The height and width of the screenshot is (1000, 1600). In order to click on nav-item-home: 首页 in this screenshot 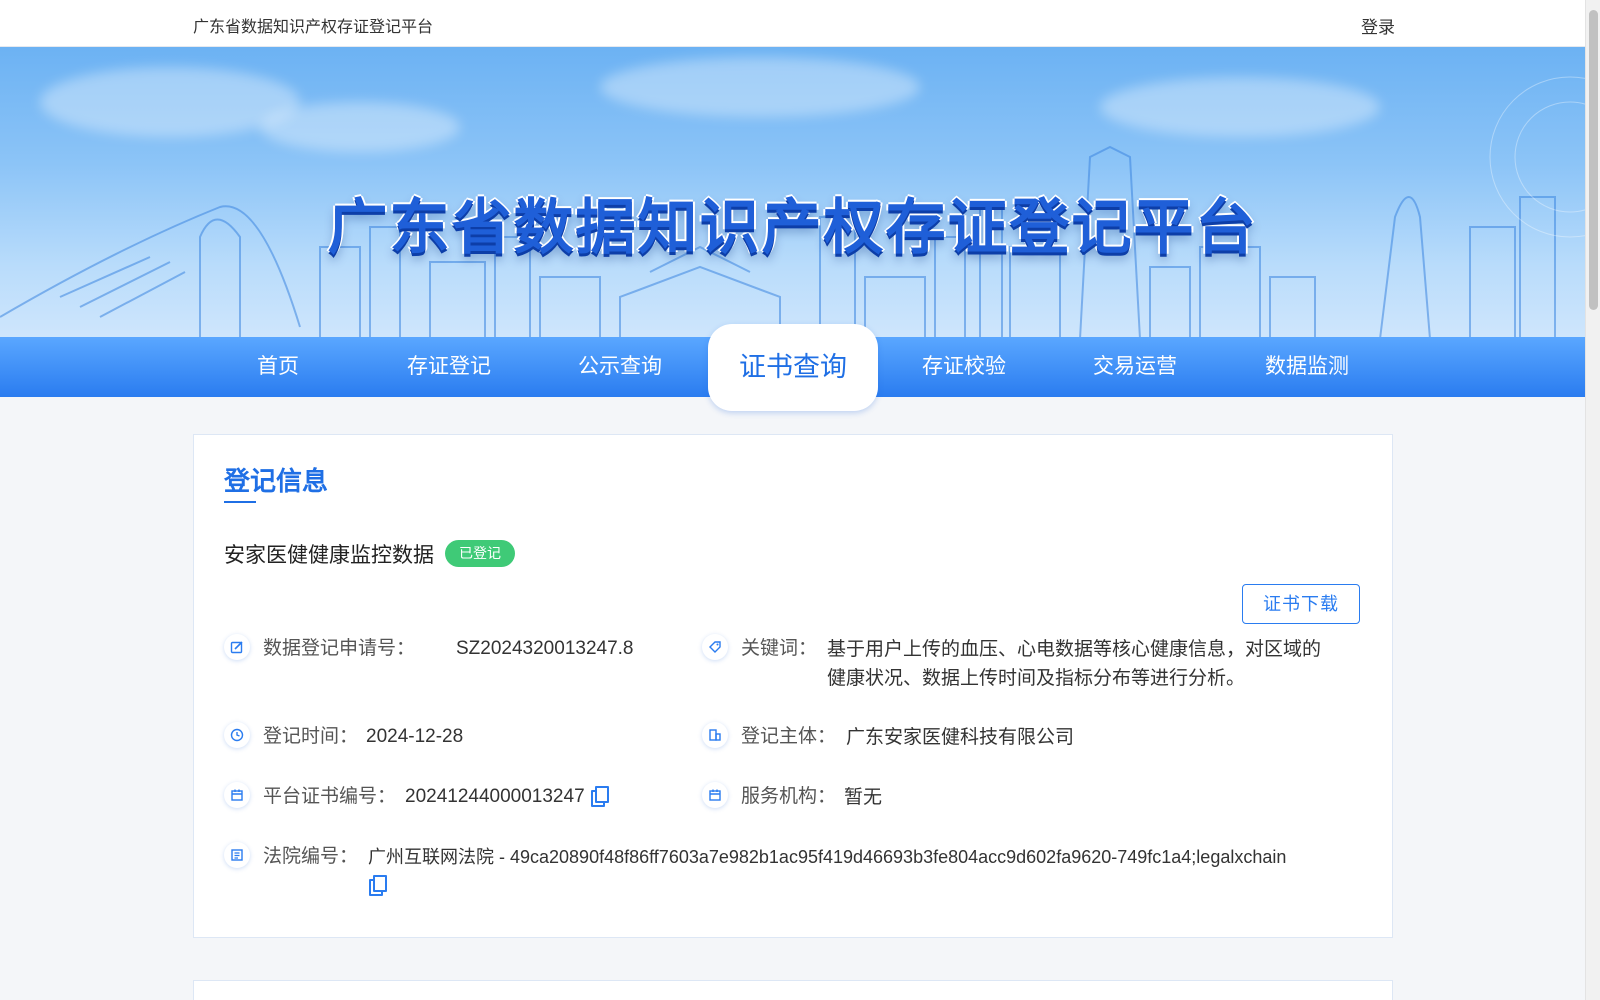, I will do `click(278, 367)`.